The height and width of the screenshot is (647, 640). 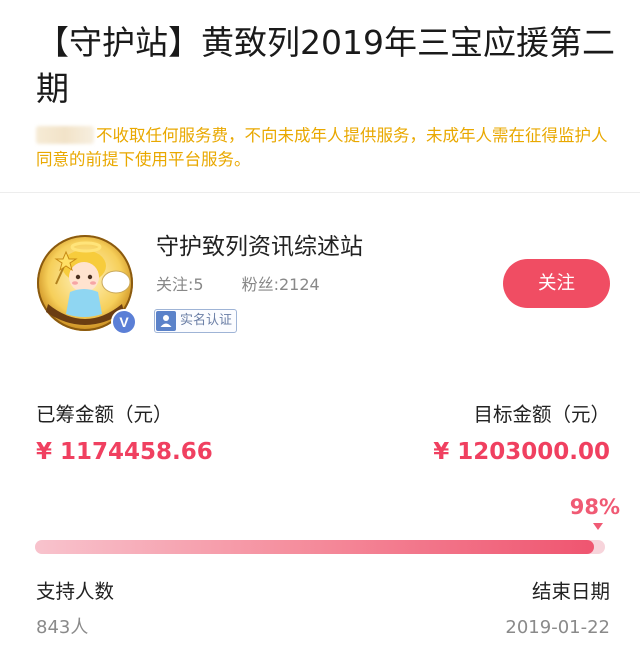 I want to click on raised-amount-label: 已筹金额（元）, so click(x=104, y=414).